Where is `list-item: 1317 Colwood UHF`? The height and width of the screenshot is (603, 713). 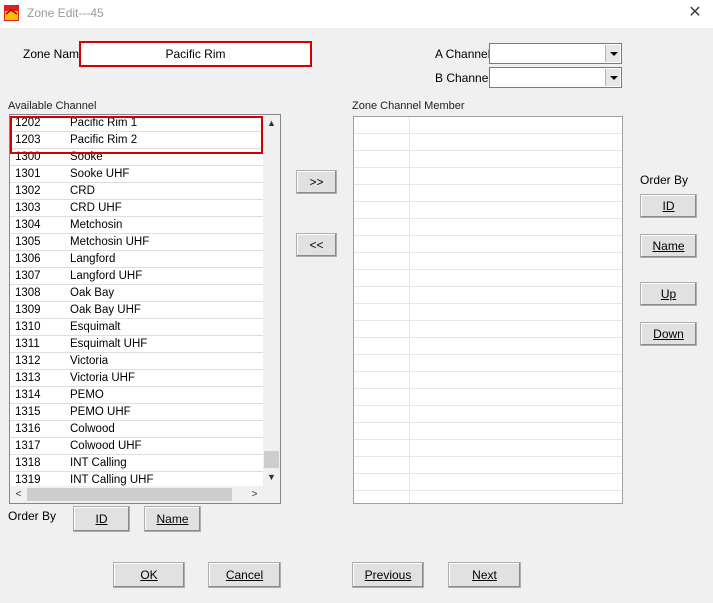 list-item: 1317 Colwood UHF is located at coordinates (136, 446).